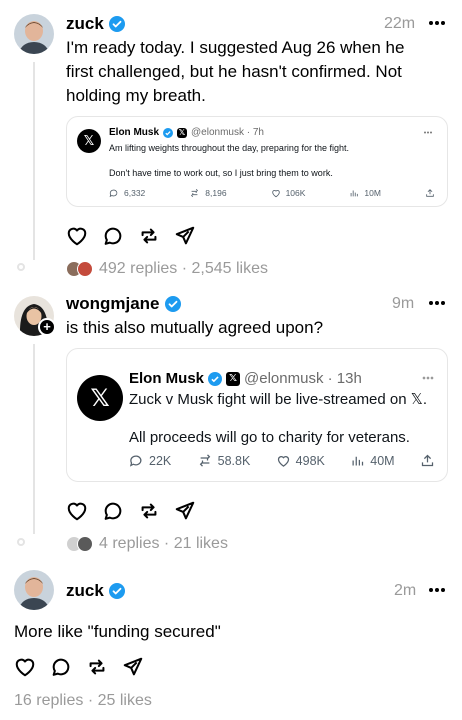  Describe the element at coordinates (167, 269) in the screenshot. I see `post-1-meta: 492 replies · 2,545 likes` at that location.